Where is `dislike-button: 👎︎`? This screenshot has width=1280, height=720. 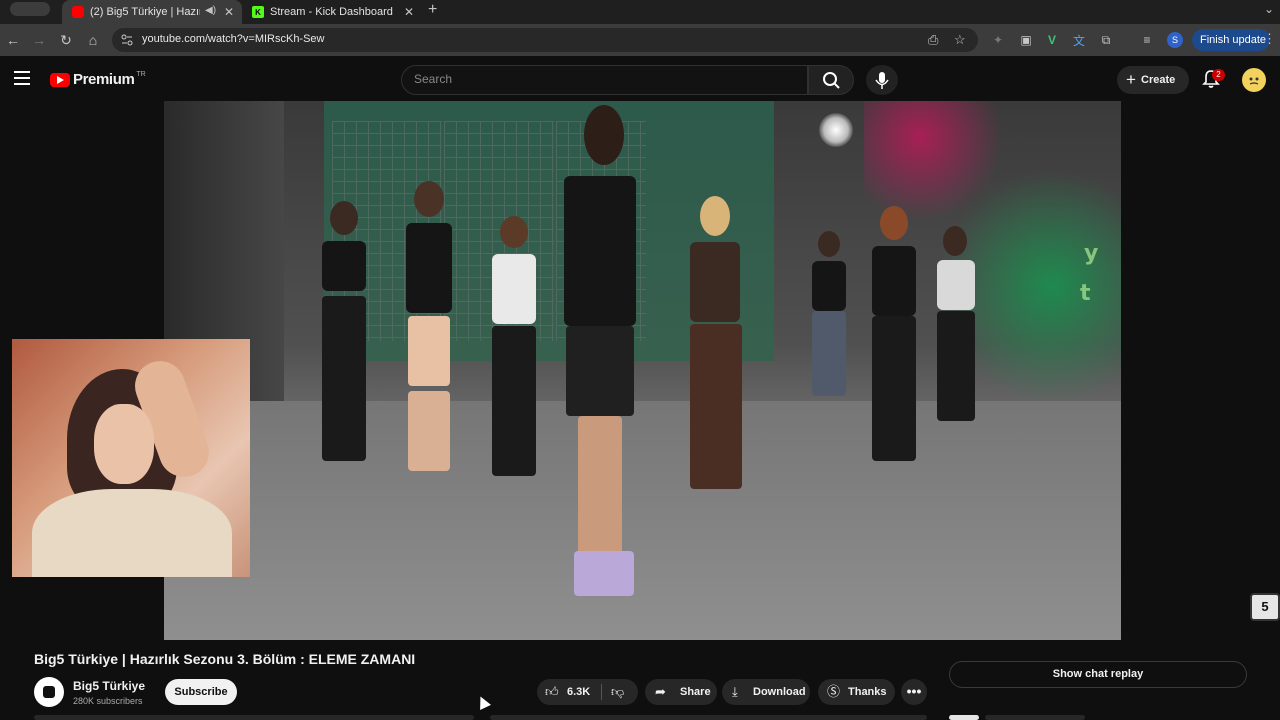
dislike-button: 👎︎ is located at coordinates (620, 692).